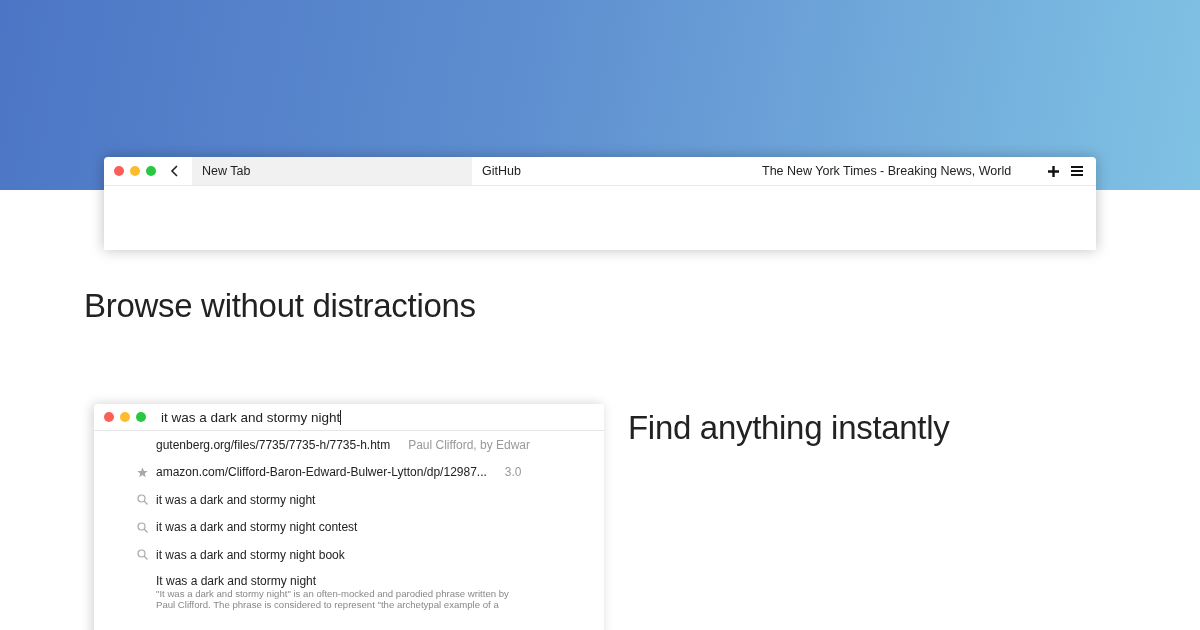 The height and width of the screenshot is (630, 1200). Describe the element at coordinates (250, 554) in the screenshot. I see `suggestion-item: it was a dark and stormy night book` at that location.